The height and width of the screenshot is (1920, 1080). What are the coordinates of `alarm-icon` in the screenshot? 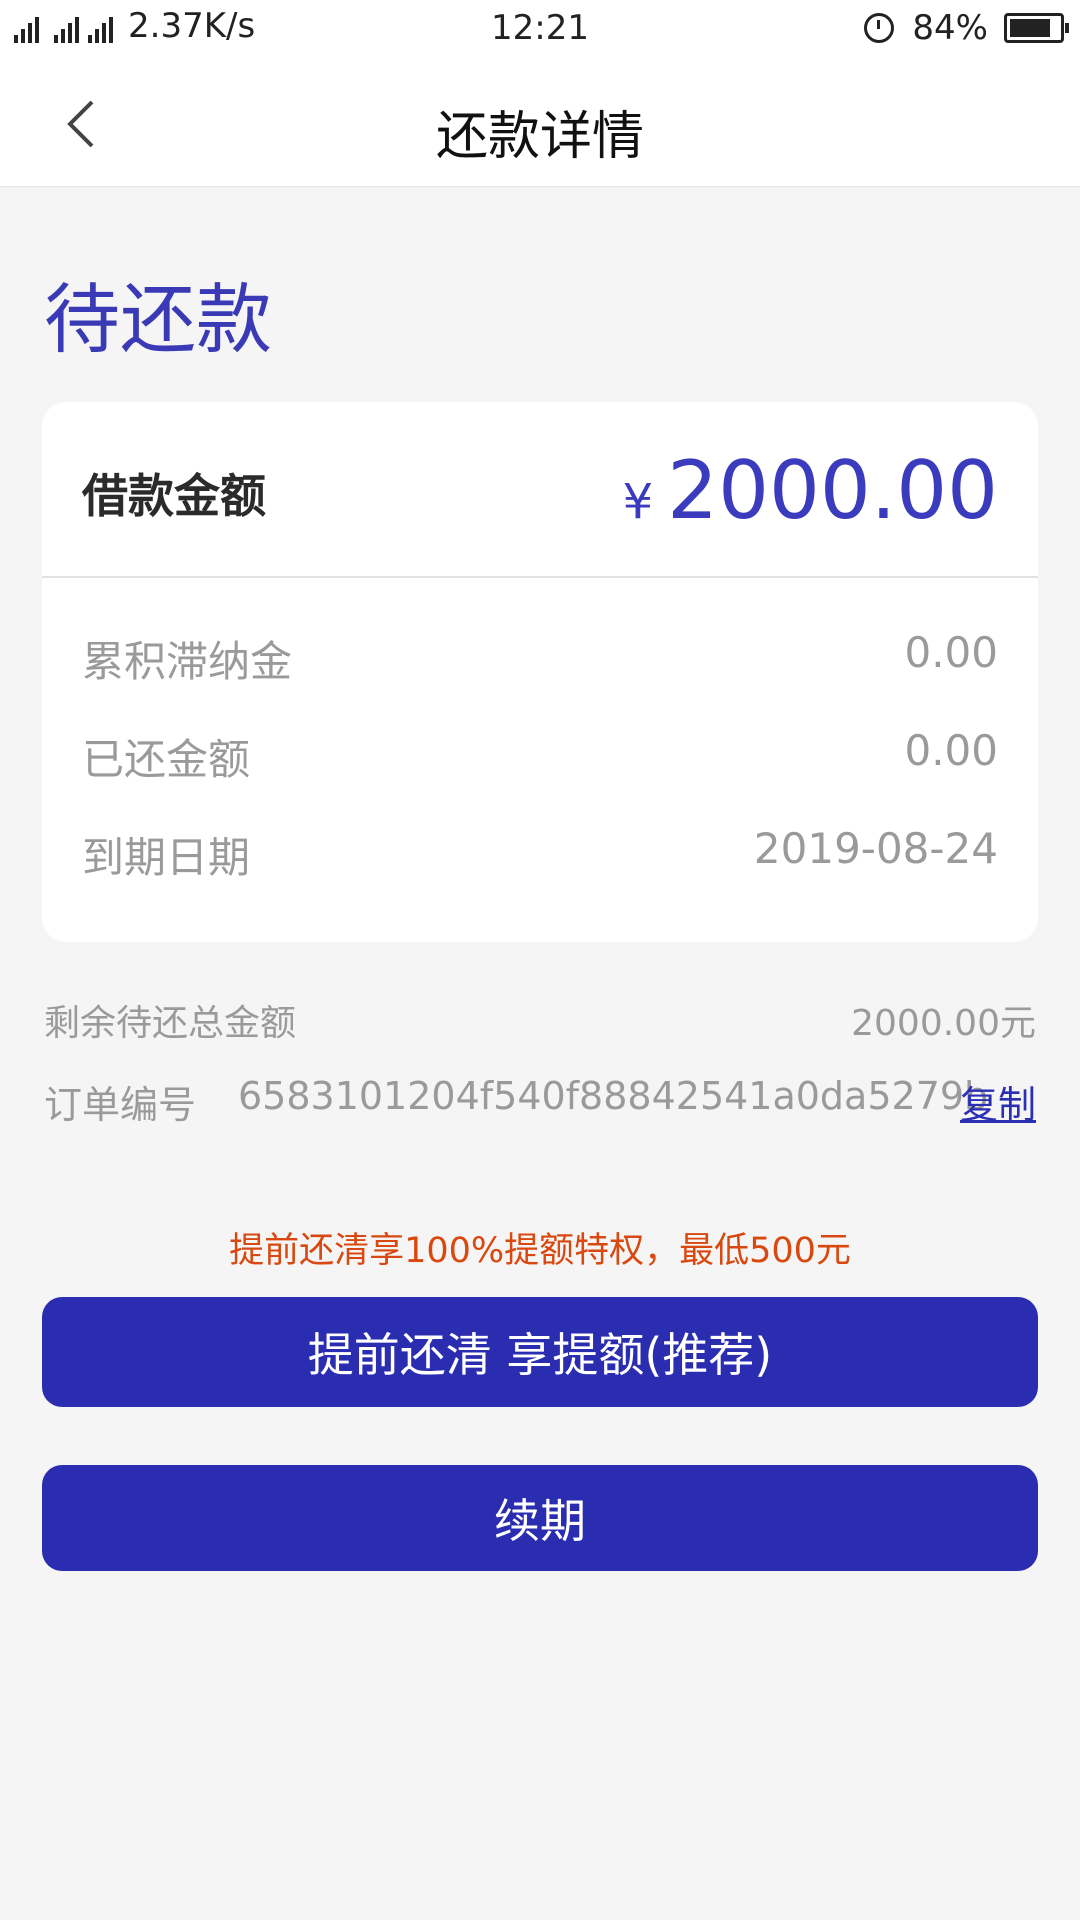 It's located at (879, 28).